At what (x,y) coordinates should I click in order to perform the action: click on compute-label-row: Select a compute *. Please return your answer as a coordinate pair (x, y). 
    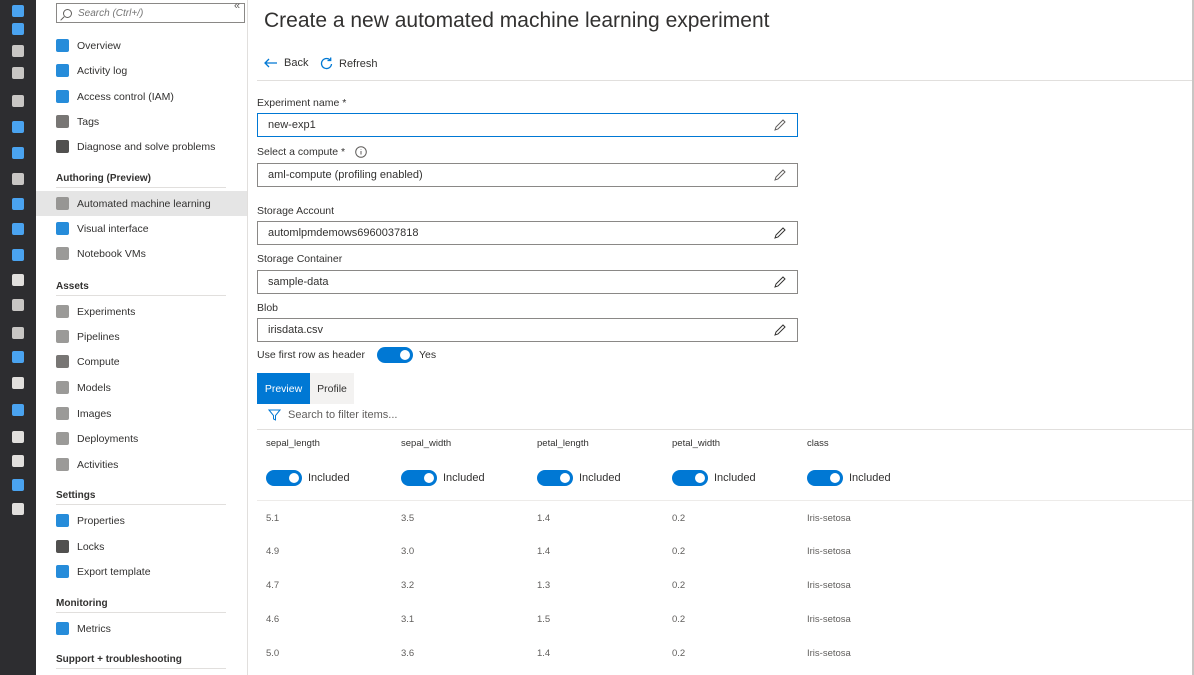
    Looking at the image, I should click on (312, 152).